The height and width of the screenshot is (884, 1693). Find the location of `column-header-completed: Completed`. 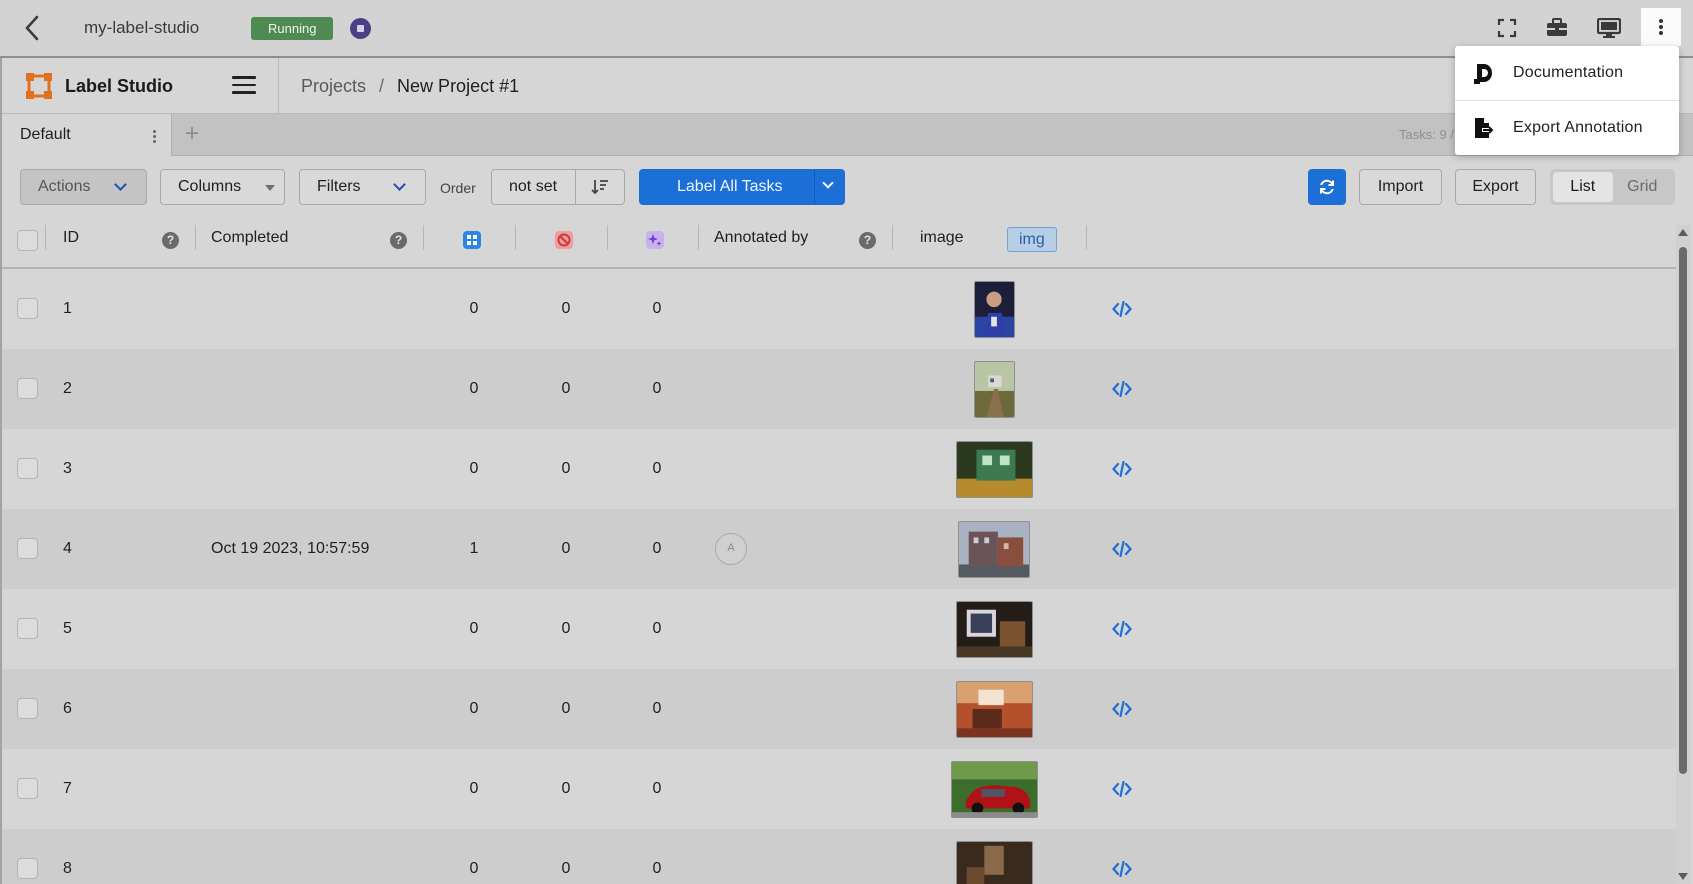

column-header-completed: Completed is located at coordinates (249, 238).